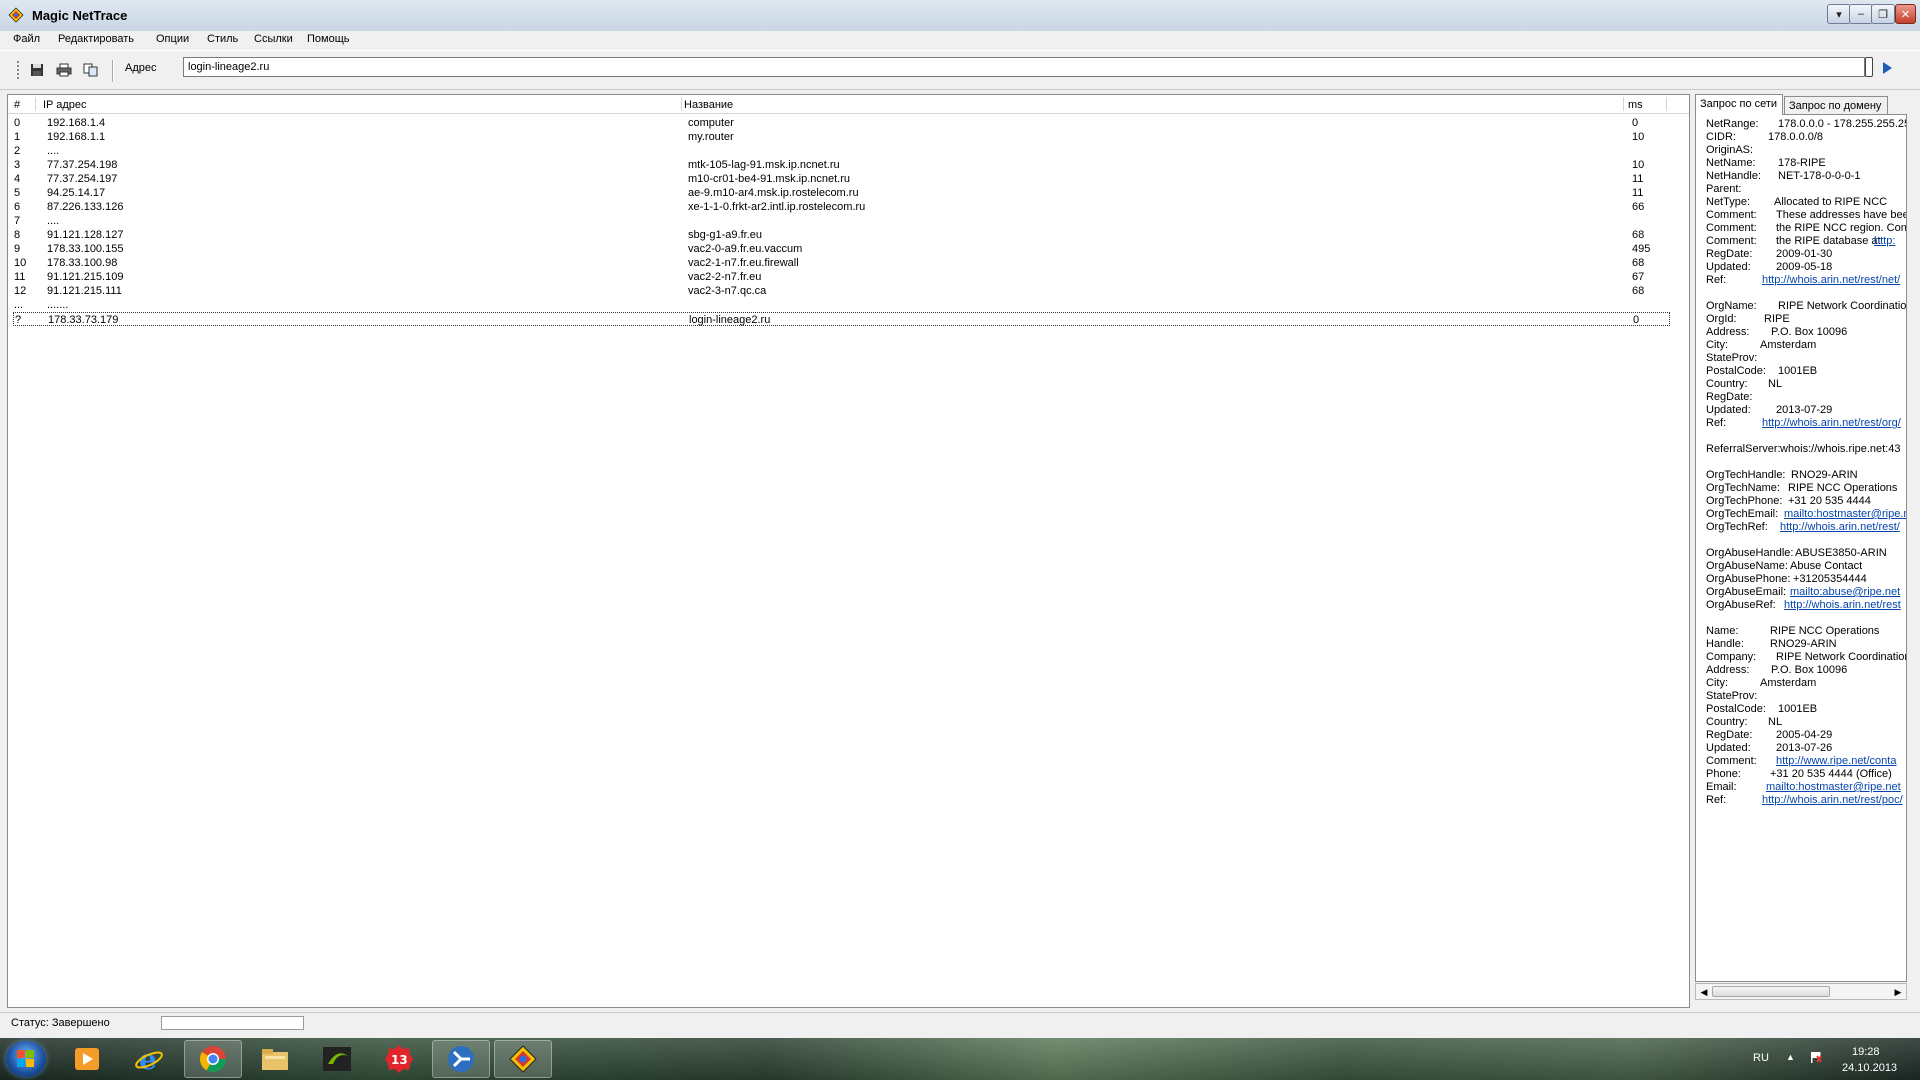 The image size is (1920, 1080). Describe the element at coordinates (1833, 787) in the screenshot. I see `whois-link: mailto:hostmaster@ripe.net` at that location.